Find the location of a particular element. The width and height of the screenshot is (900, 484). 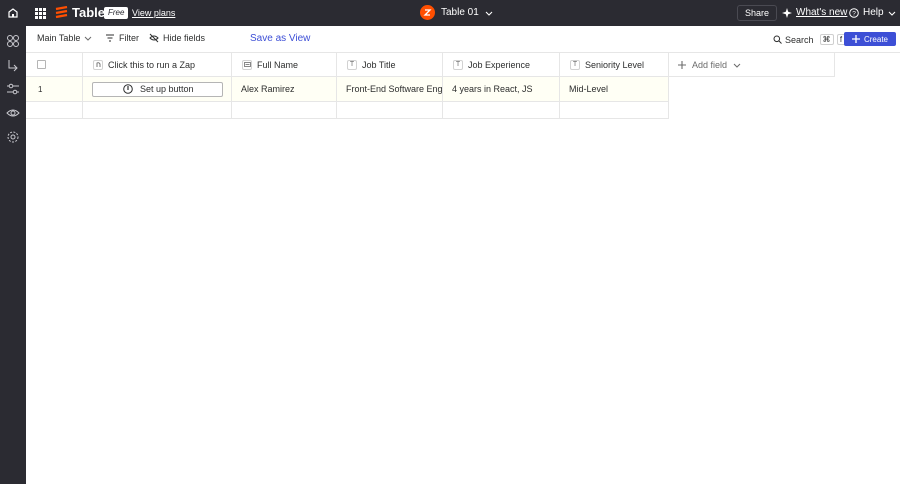

zap-run-button: Set up button is located at coordinates (157, 89).